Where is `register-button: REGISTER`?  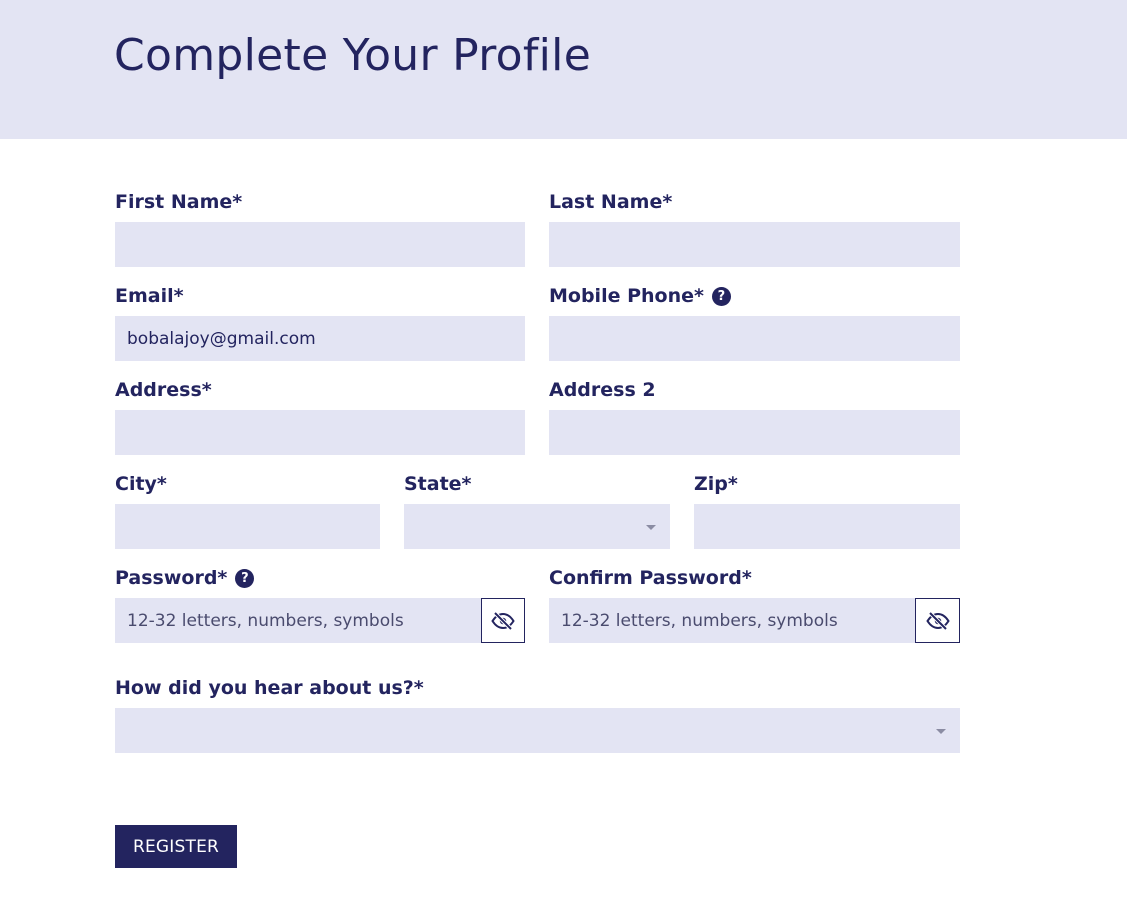
register-button: REGISTER is located at coordinates (176, 846).